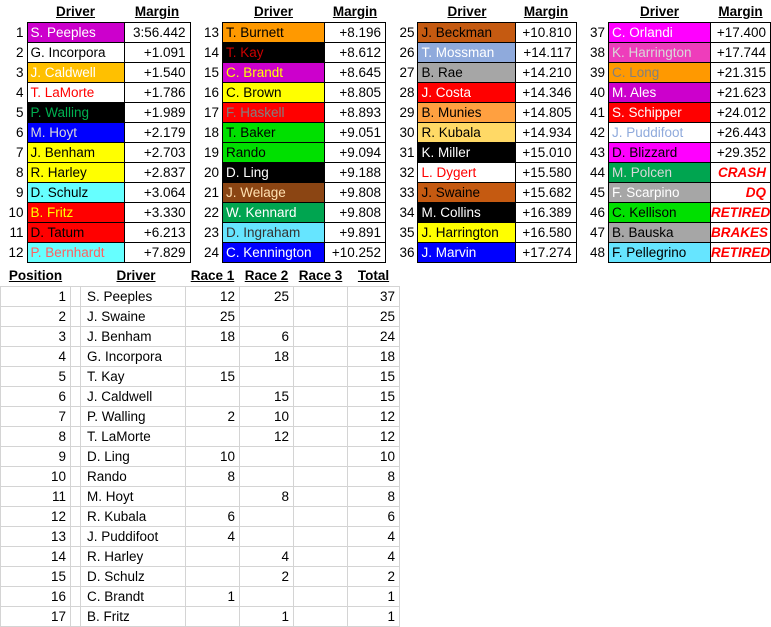 The width and height of the screenshot is (771, 627). What do you see at coordinates (373, 396) in the screenshot?
I see `standings-total: 15` at bounding box center [373, 396].